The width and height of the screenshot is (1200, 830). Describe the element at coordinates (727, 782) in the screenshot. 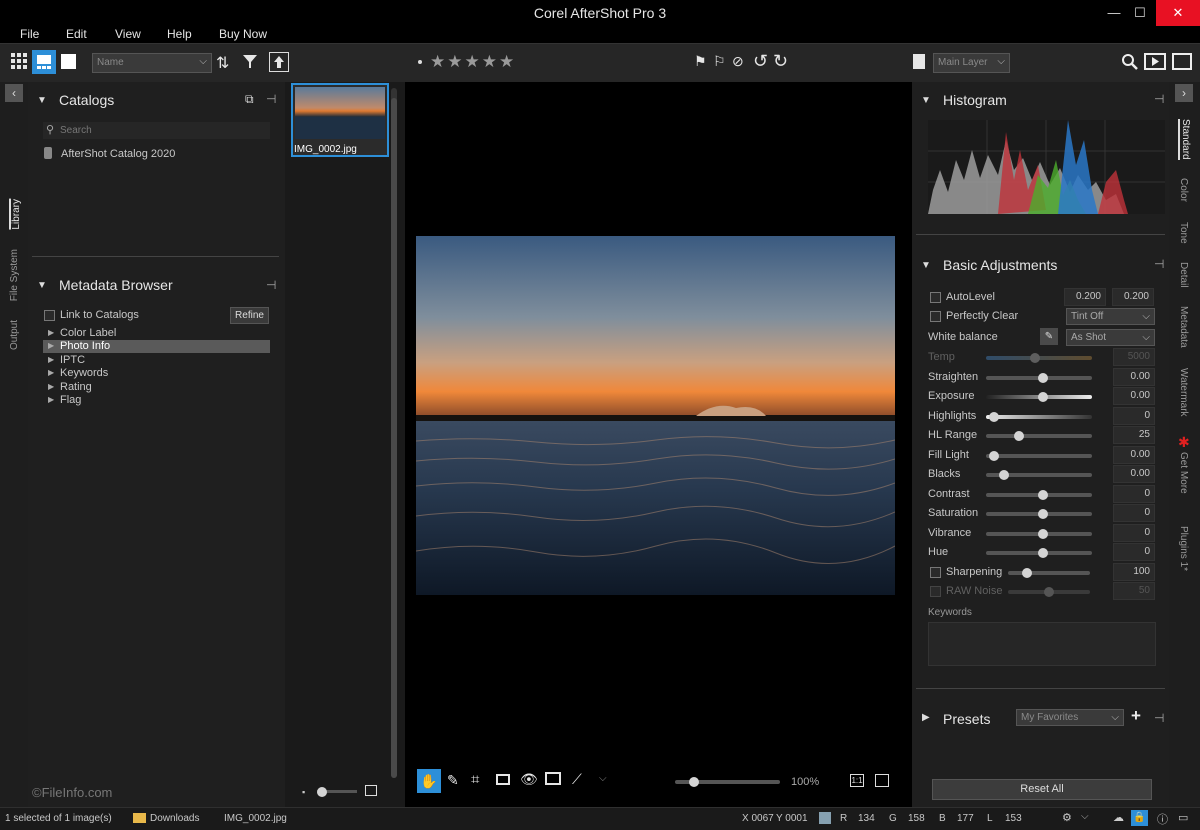

I see `zoom-slider` at that location.